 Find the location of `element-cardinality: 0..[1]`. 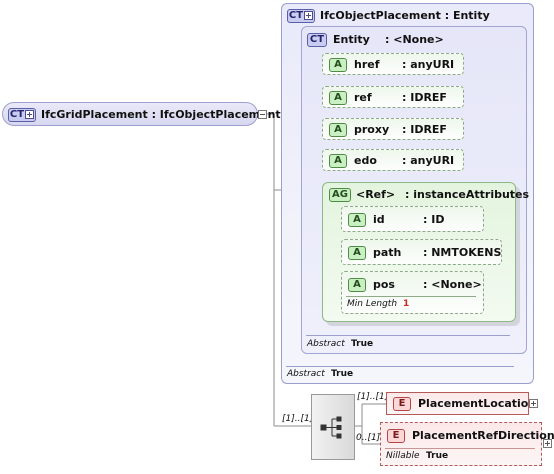

element-cardinality: 0..[1] is located at coordinates (368, 438).